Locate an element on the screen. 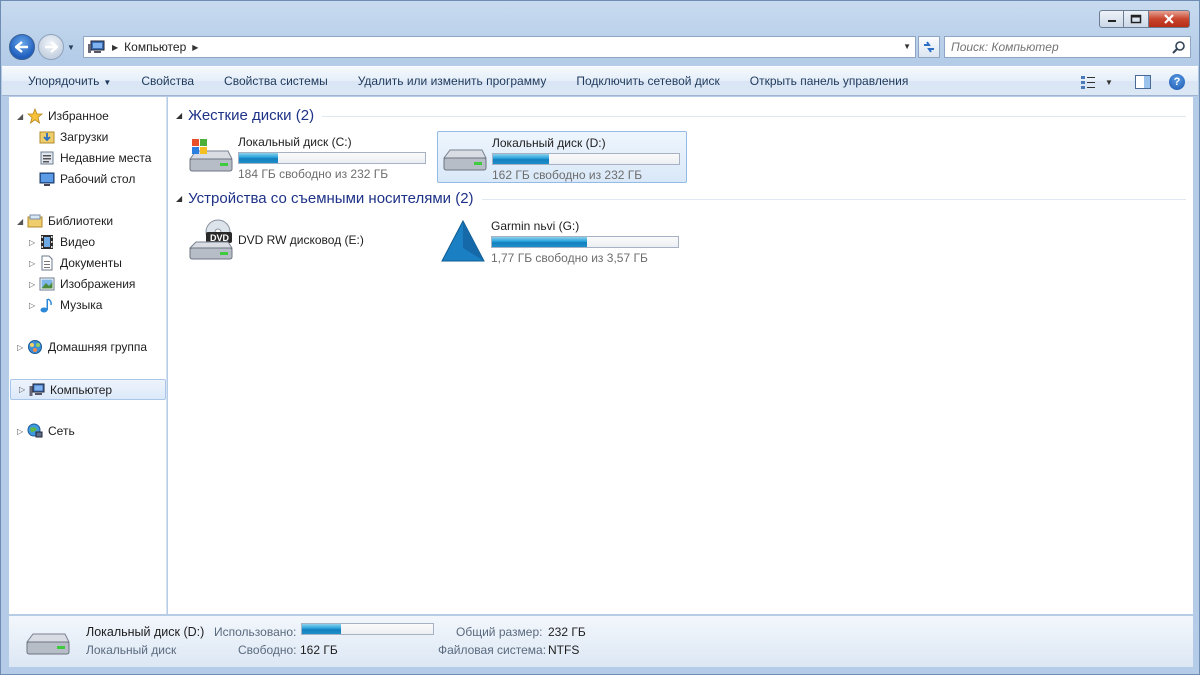 The width and height of the screenshot is (1200, 675). forward-button is located at coordinates (51, 47).